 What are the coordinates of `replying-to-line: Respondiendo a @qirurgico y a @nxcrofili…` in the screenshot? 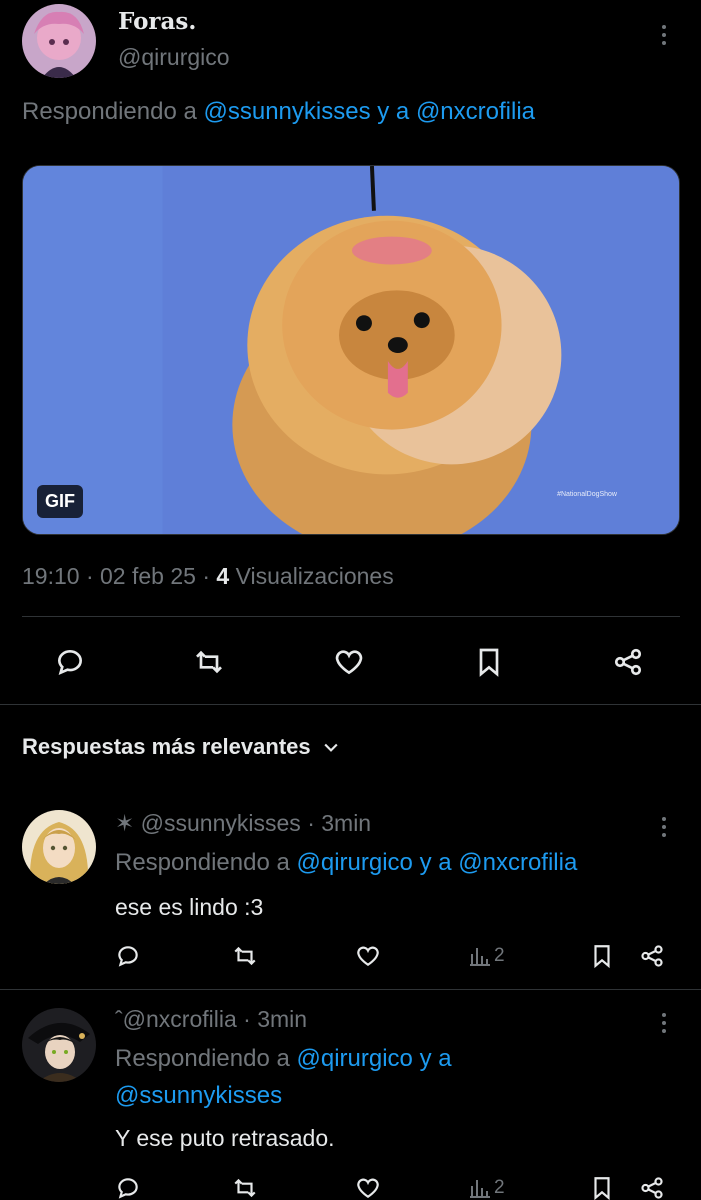 It's located at (346, 863).